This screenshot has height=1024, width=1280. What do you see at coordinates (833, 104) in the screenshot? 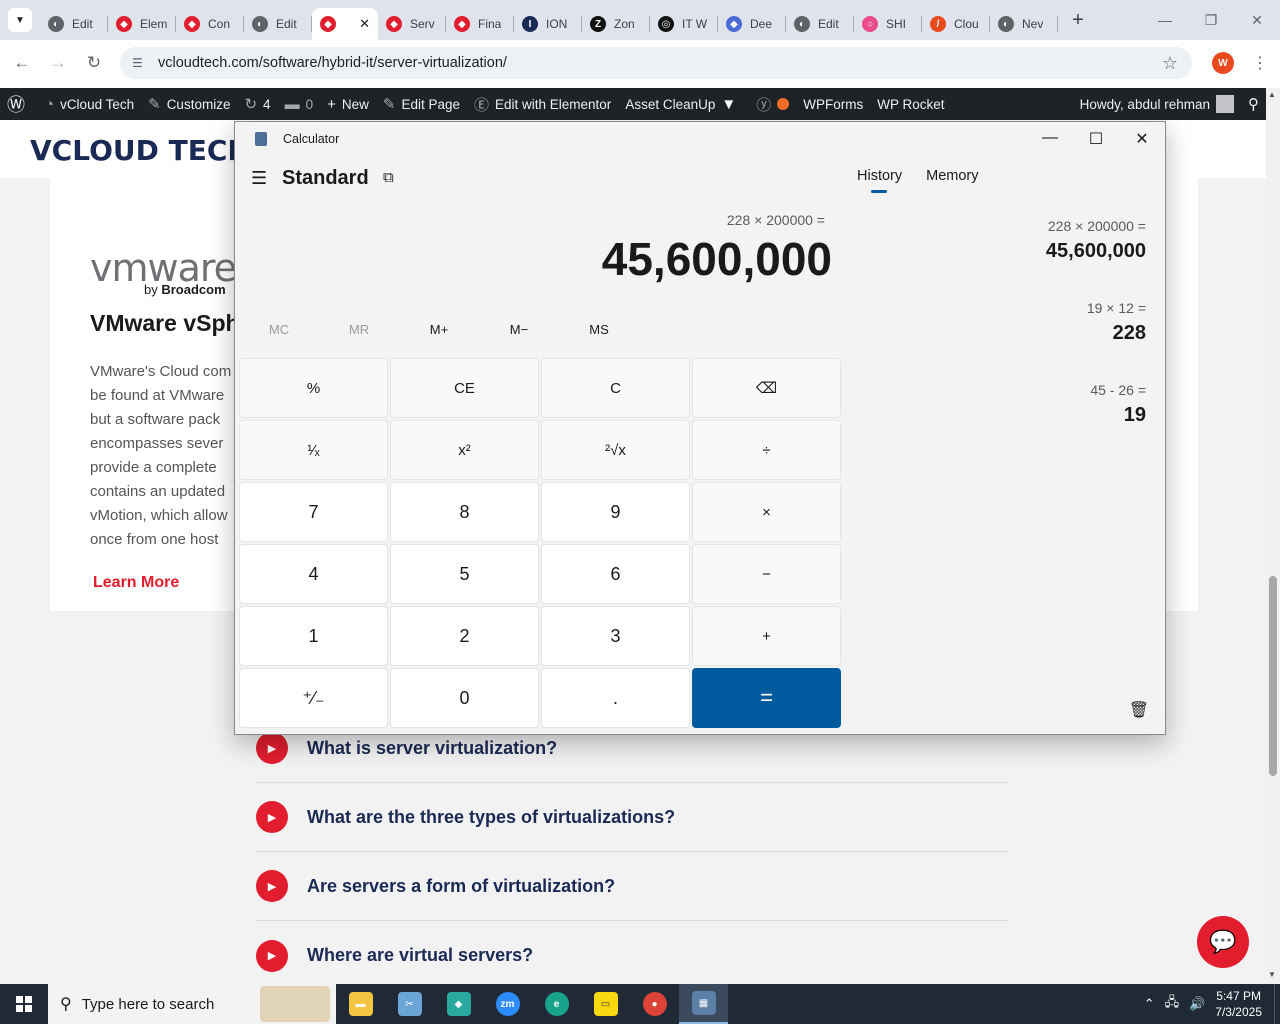
I see `wpbar-wpforms: WPForms` at bounding box center [833, 104].